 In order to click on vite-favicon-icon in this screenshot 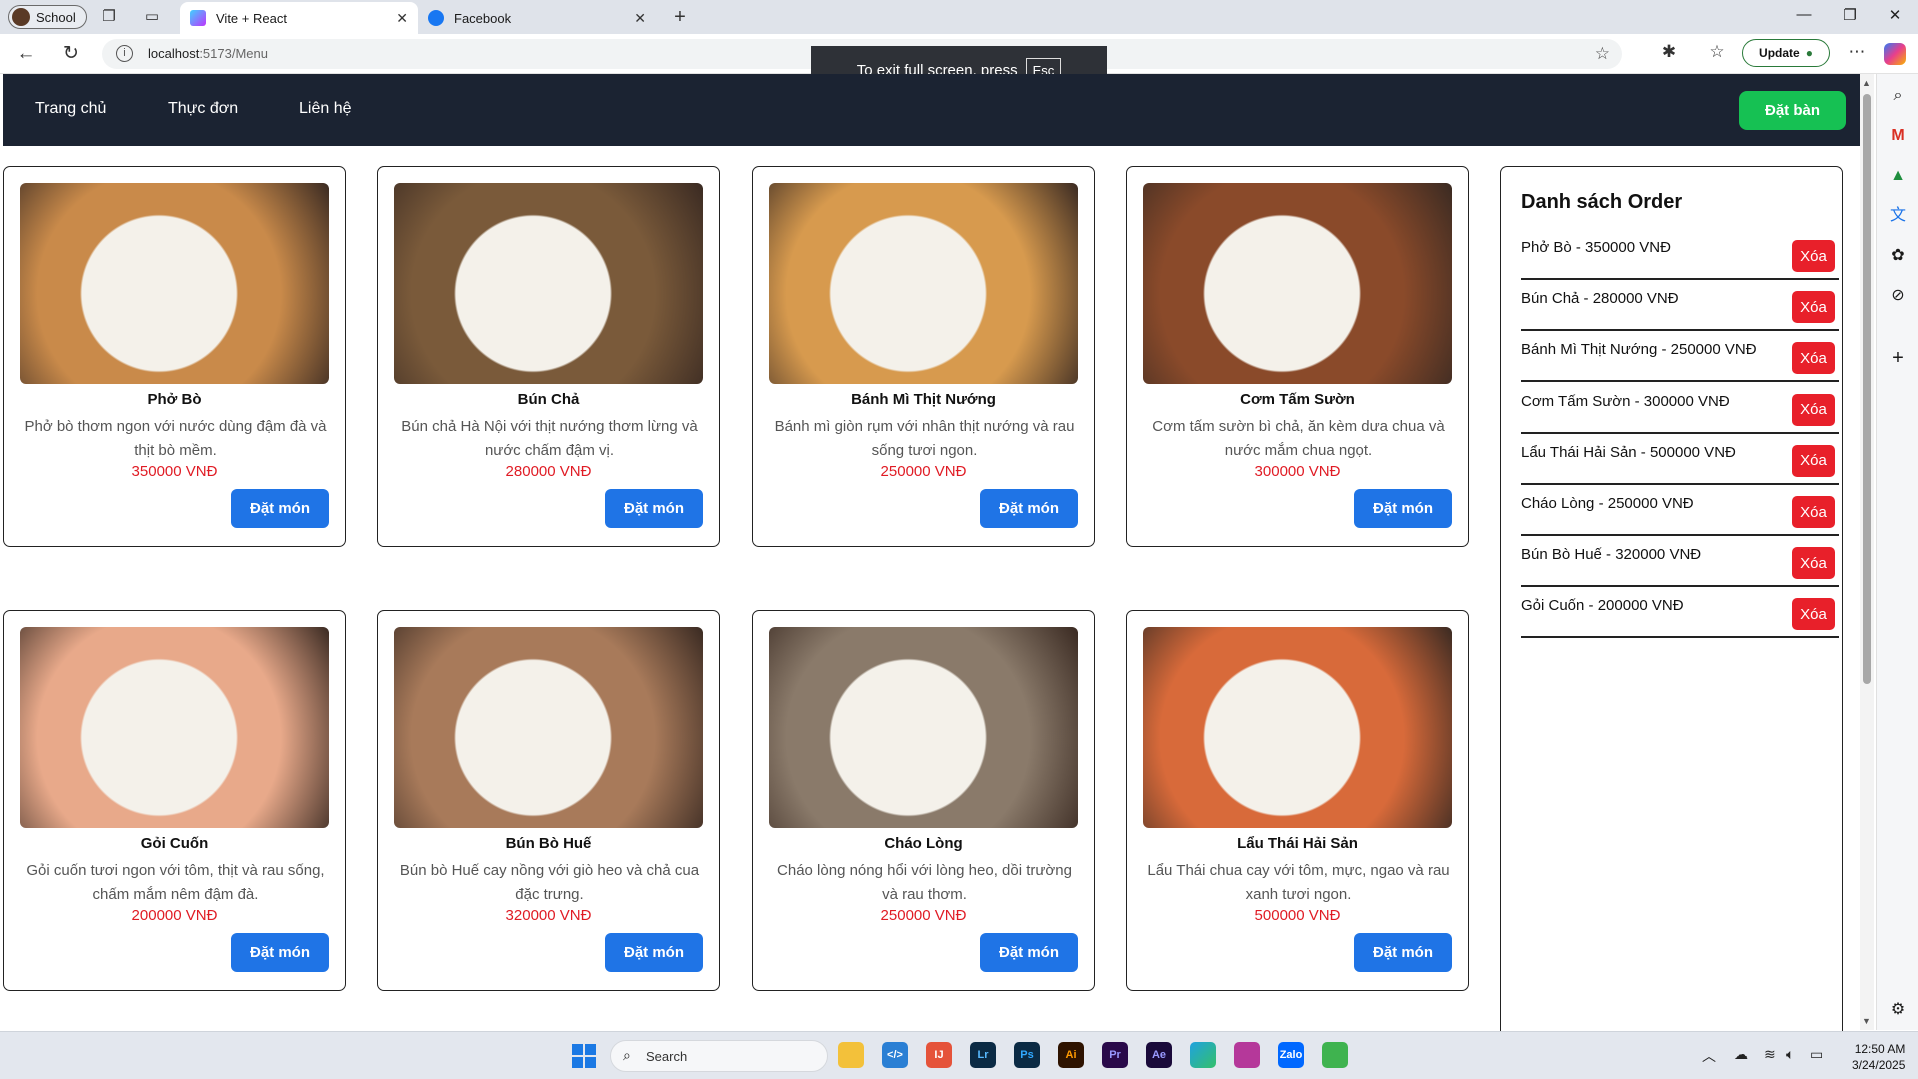, I will do `click(198, 18)`.